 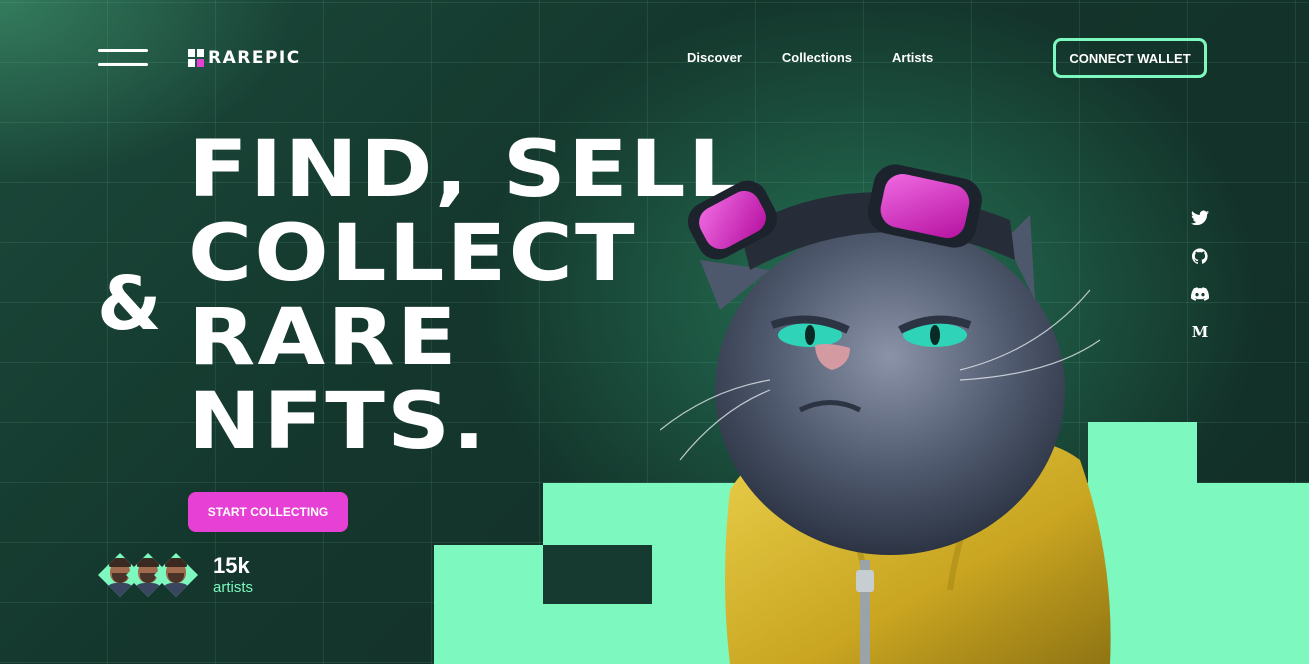 What do you see at coordinates (1253, 514) in the screenshot?
I see `mint-block` at bounding box center [1253, 514].